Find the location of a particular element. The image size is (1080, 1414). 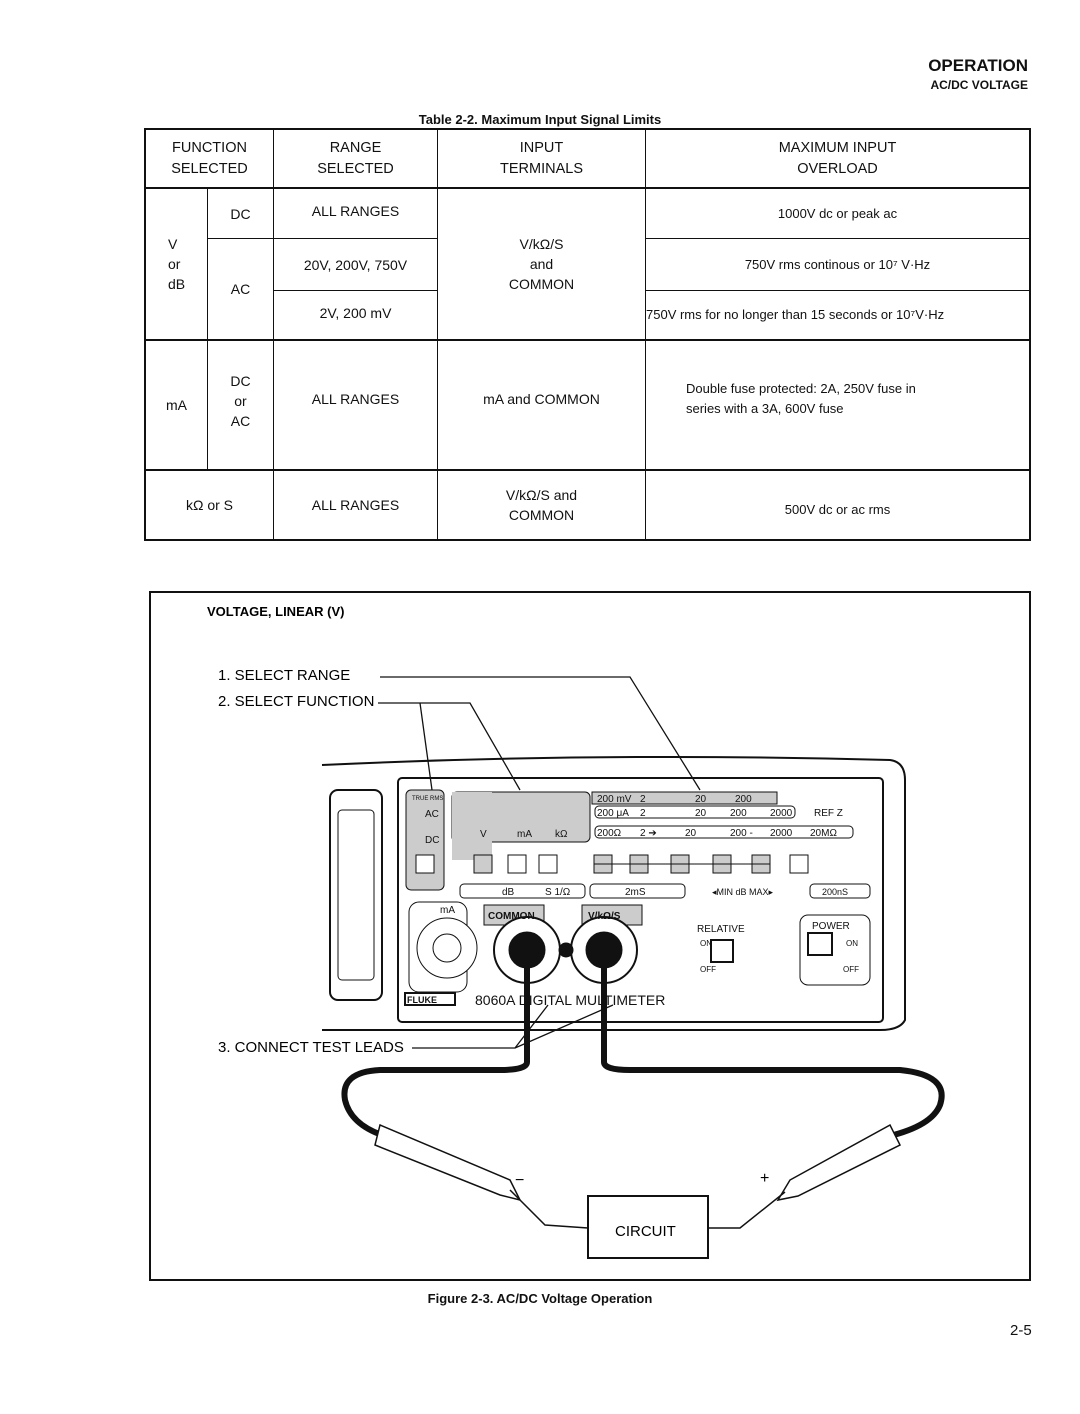

svg-text: 200Ω is located at coordinates (609, 833).